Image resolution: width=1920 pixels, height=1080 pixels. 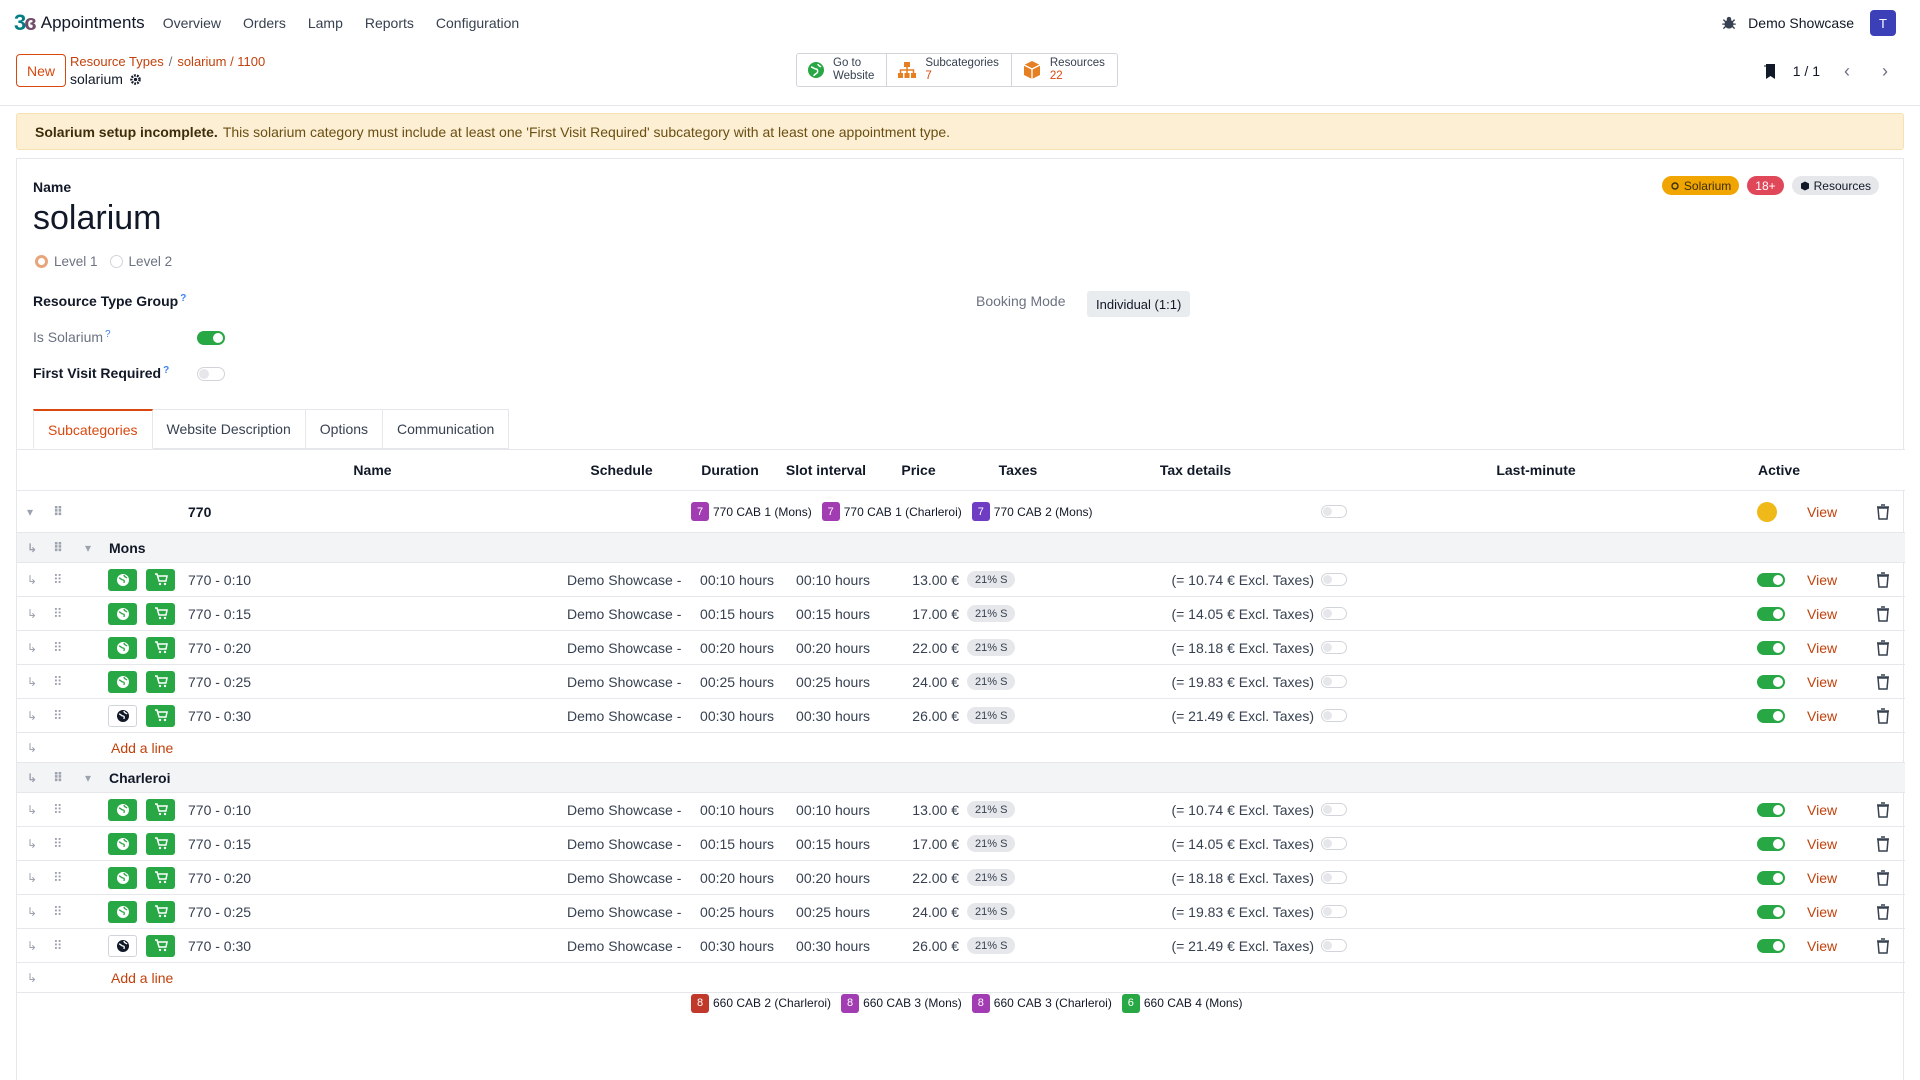 I want to click on pager-next-icon: ›, so click(x=1885, y=71).